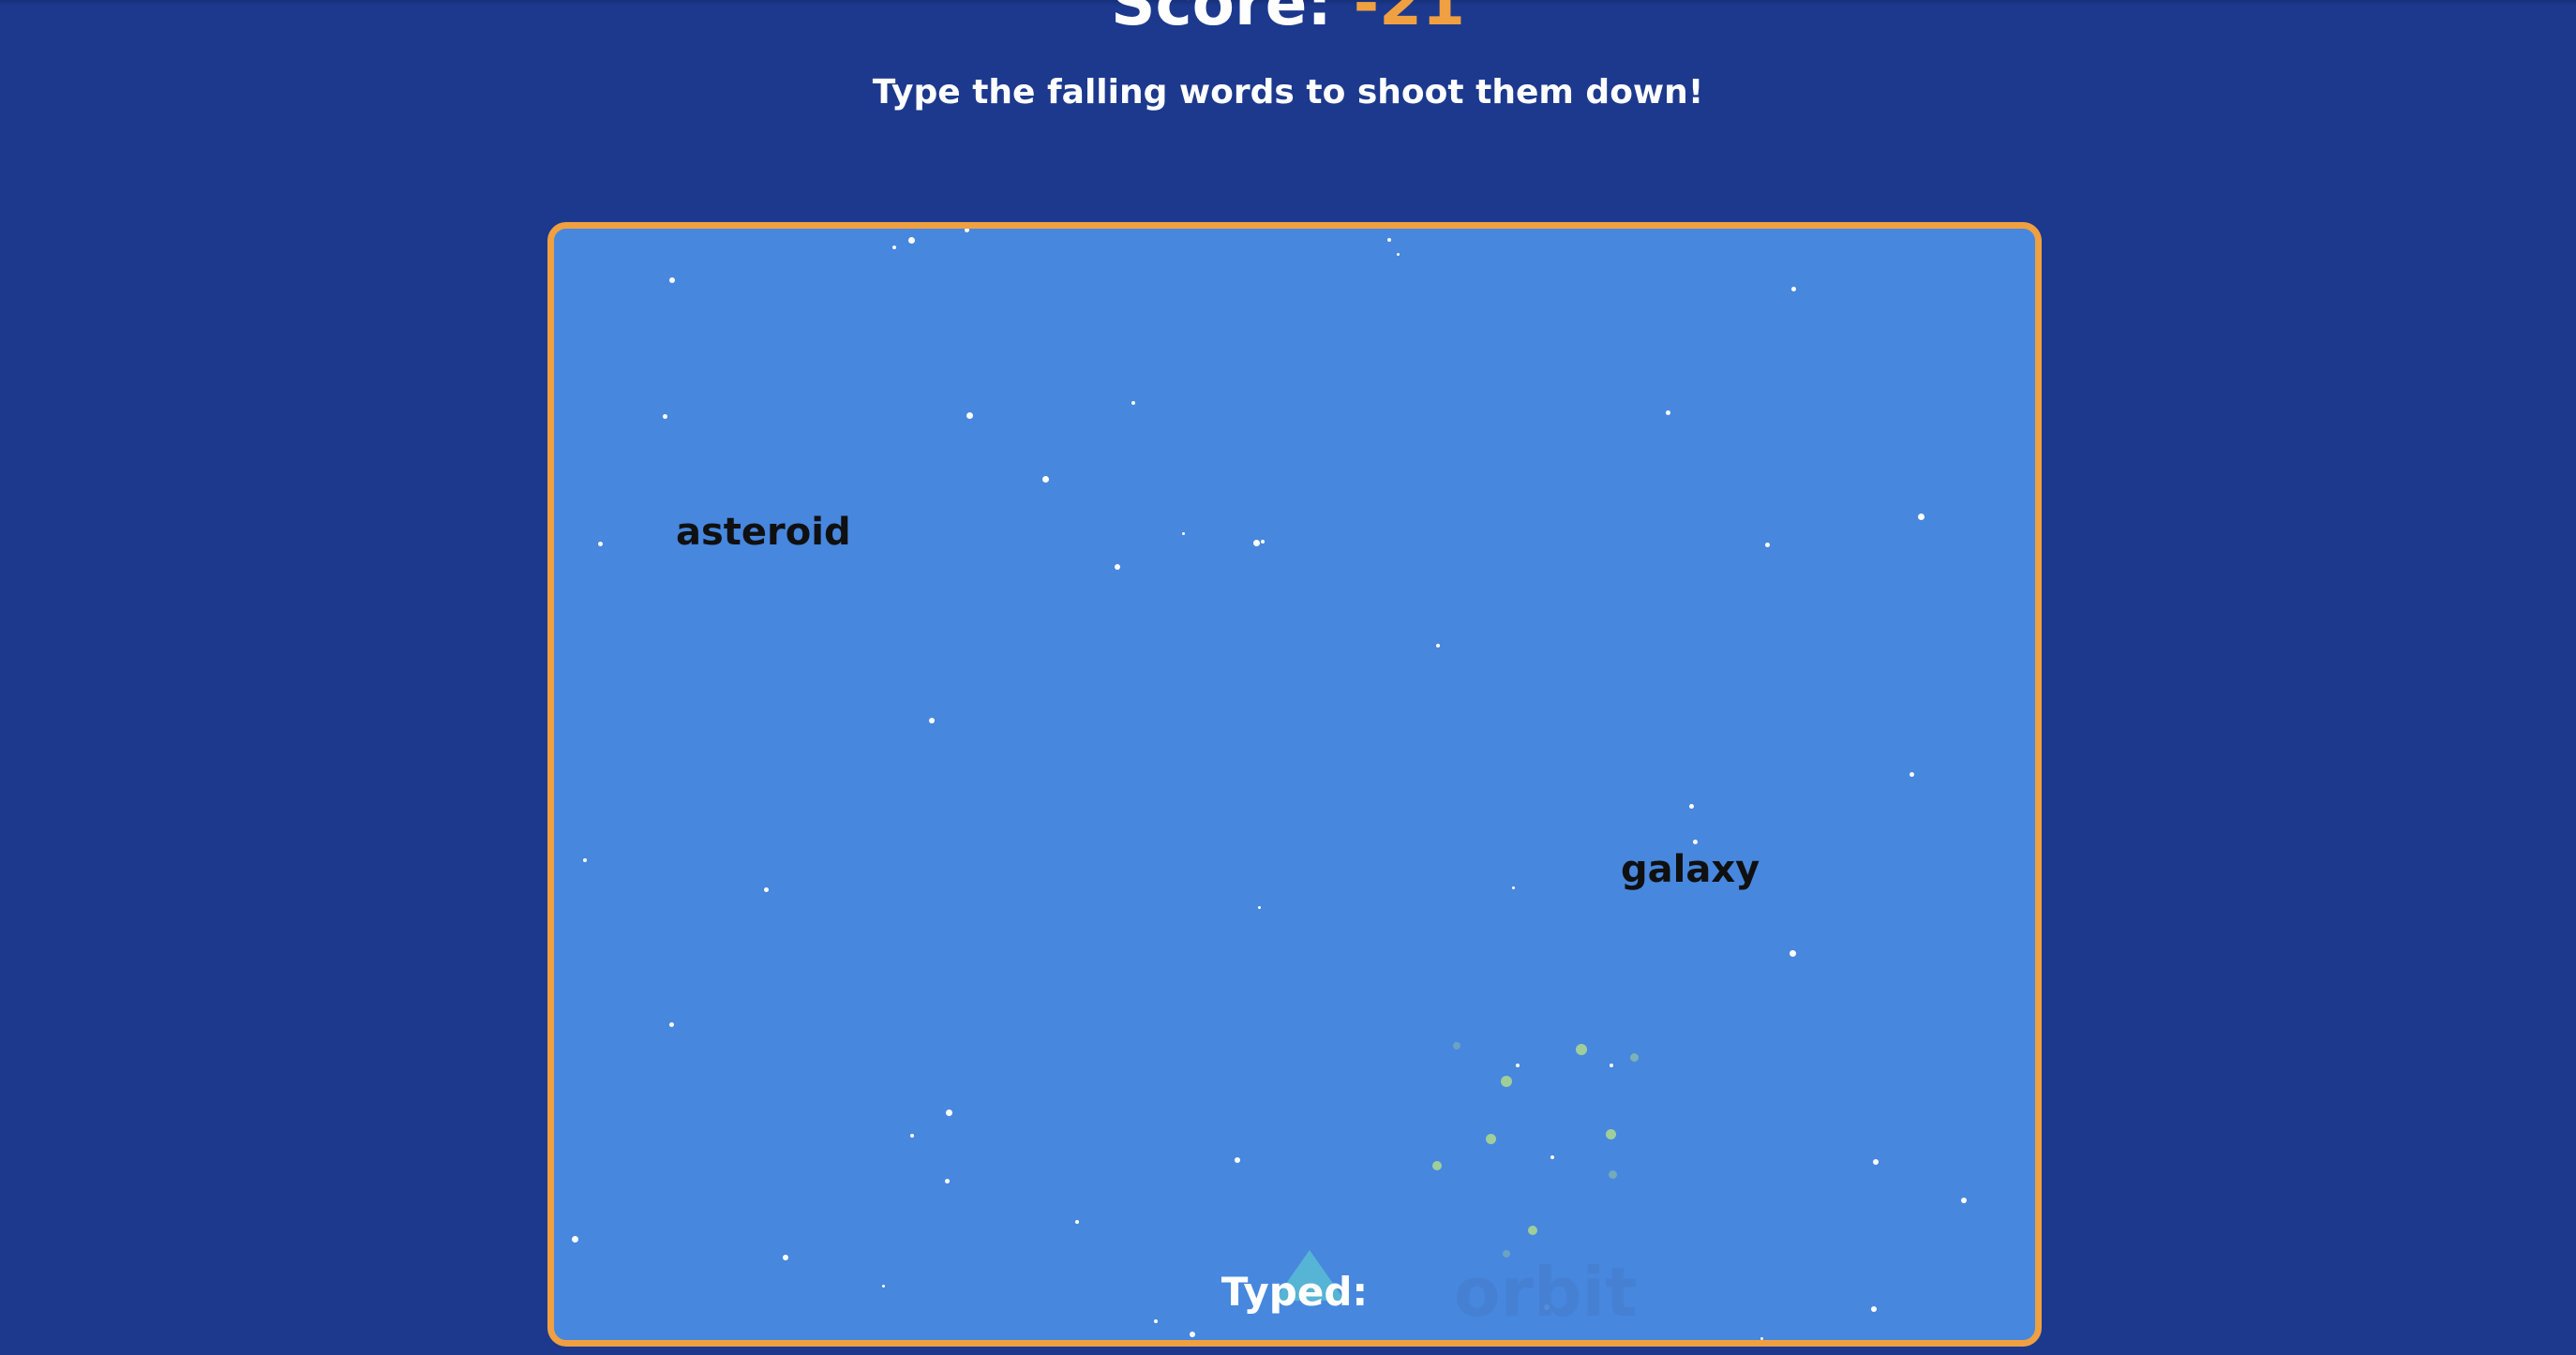 The width and height of the screenshot is (2576, 1355). I want to click on typed-display: Typed:, so click(1294, 1292).